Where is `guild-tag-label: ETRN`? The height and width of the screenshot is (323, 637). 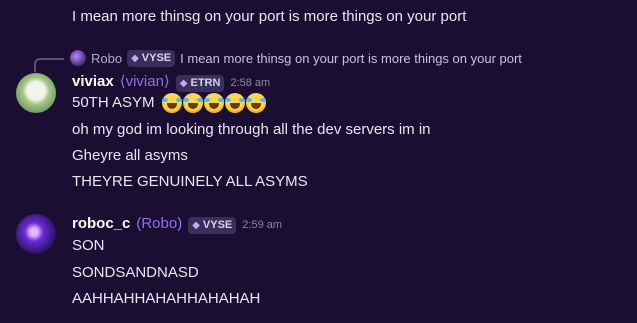
guild-tag-label: ETRN is located at coordinates (205, 83).